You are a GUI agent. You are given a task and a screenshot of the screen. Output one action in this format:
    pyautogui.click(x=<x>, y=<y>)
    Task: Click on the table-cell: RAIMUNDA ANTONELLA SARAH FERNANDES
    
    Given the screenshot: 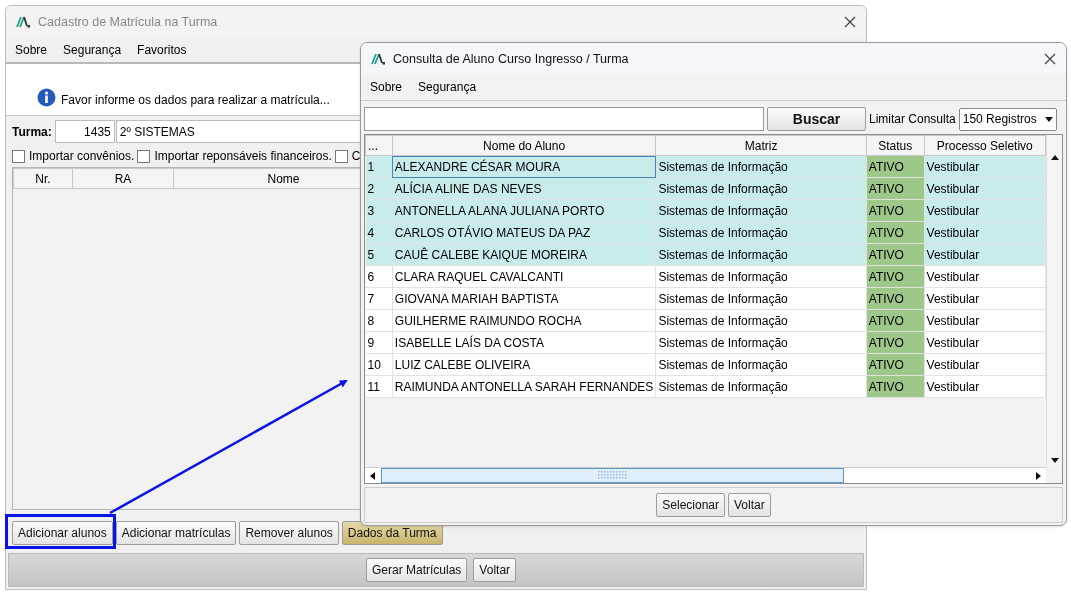 What is the action you would take?
    pyautogui.click(x=524, y=386)
    